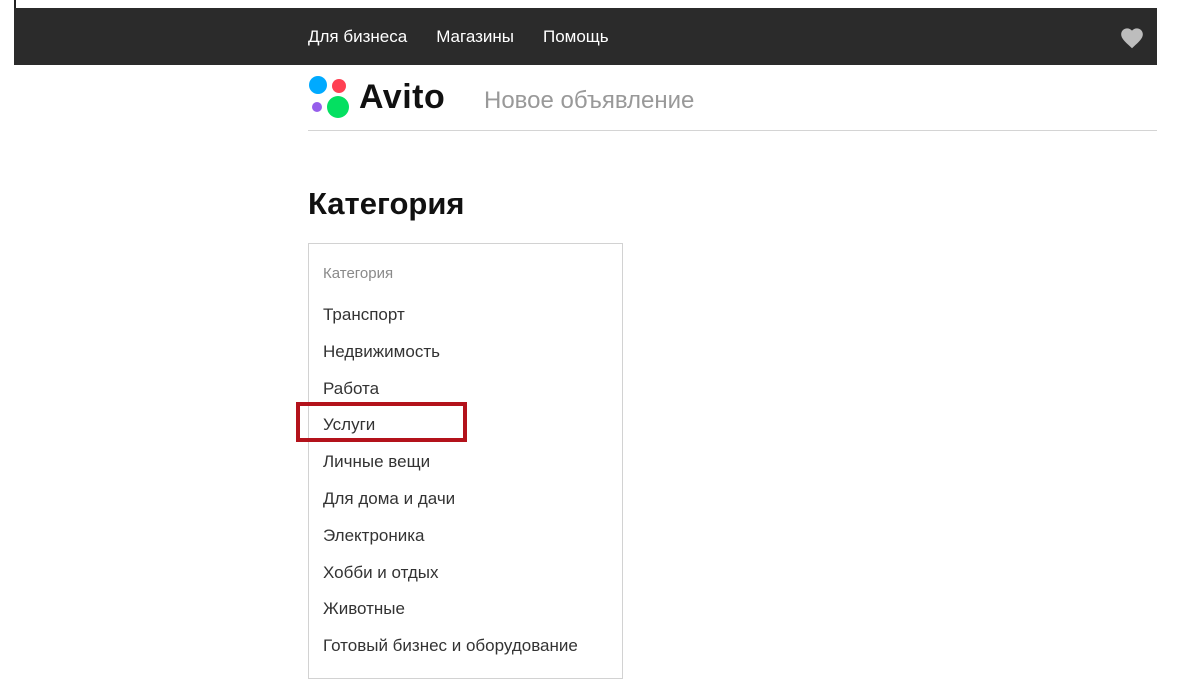  What do you see at coordinates (732, 98) in the screenshot?
I see `page-header: Avito Новое объявление` at bounding box center [732, 98].